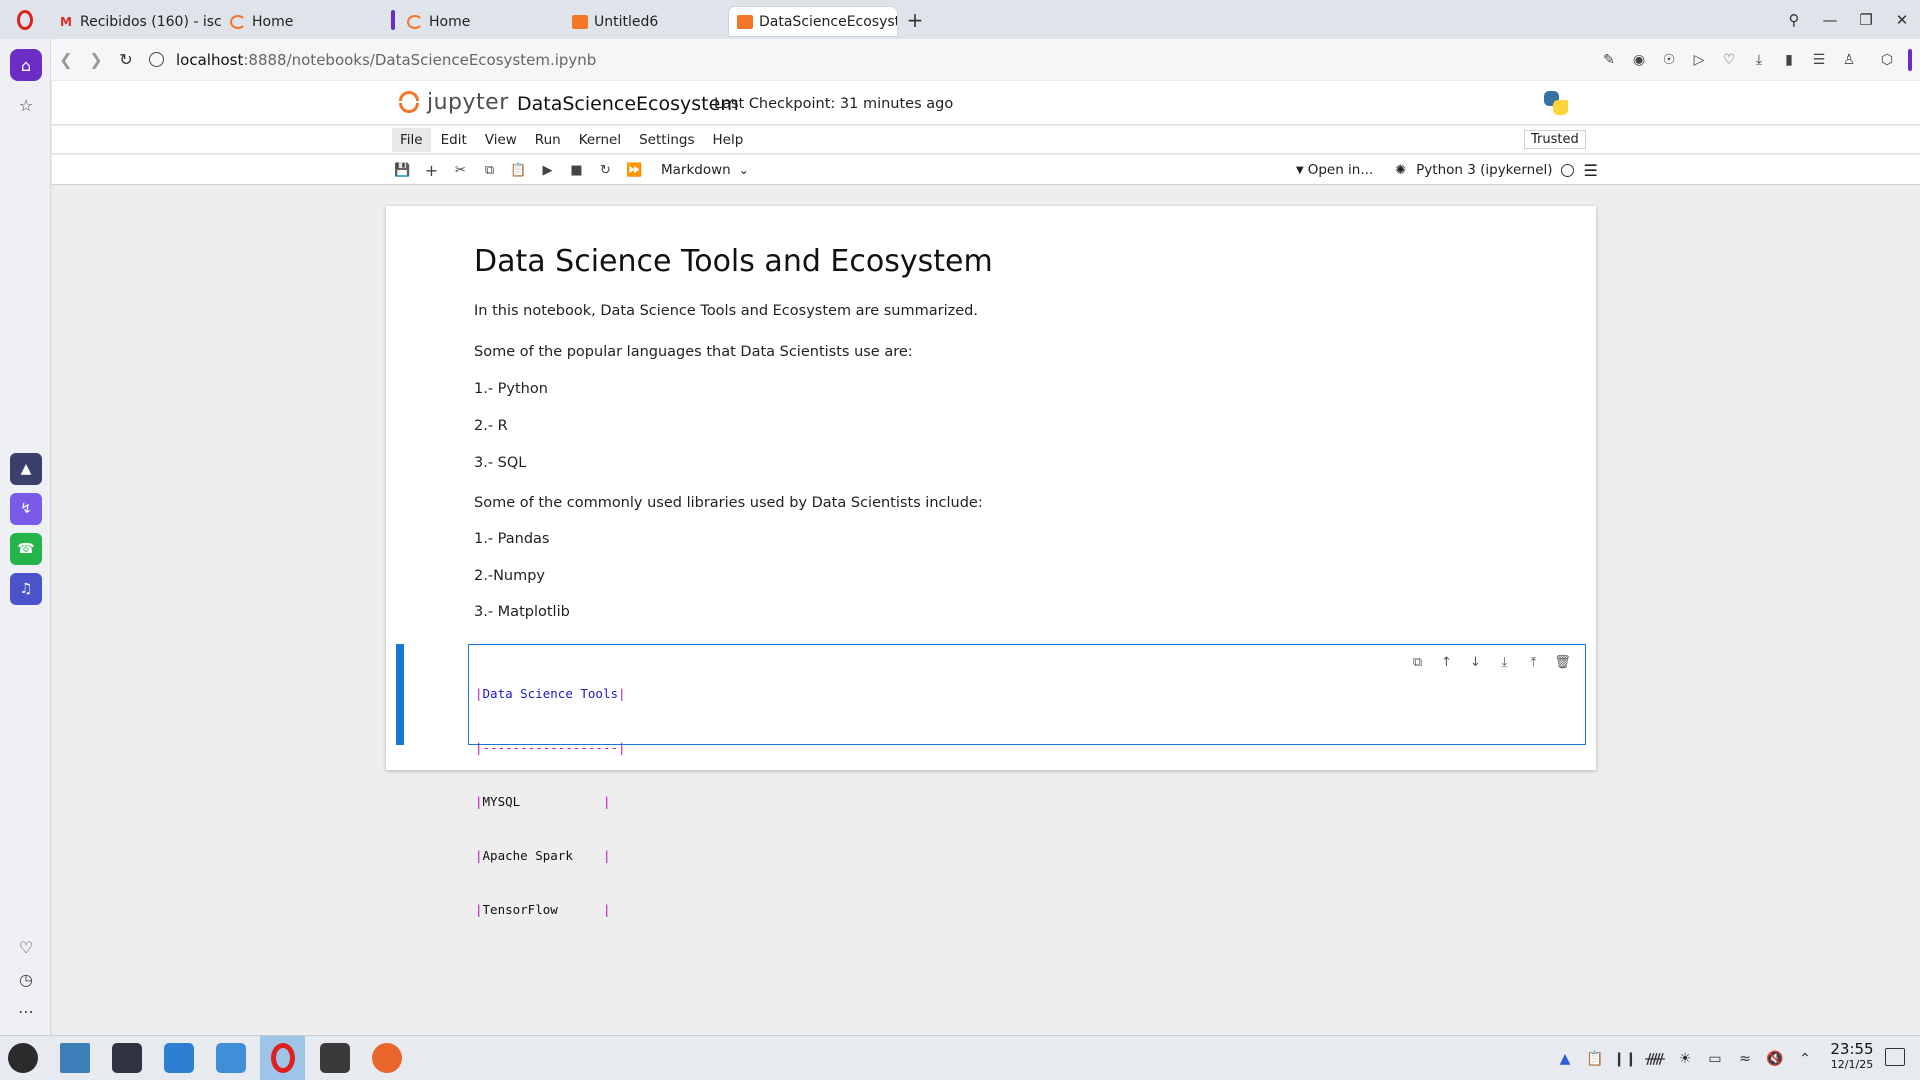 This screenshot has width=1920, height=1080. I want to click on menu-run: Run, so click(548, 140).